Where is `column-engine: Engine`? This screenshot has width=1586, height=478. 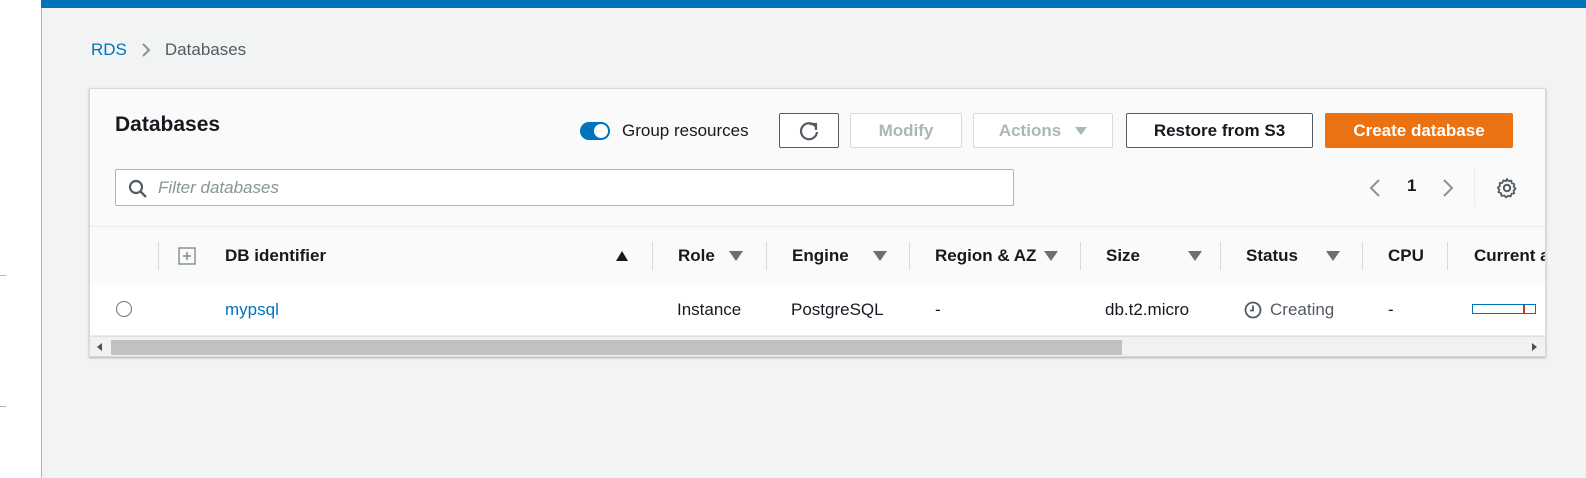
column-engine: Engine is located at coordinates (839, 256).